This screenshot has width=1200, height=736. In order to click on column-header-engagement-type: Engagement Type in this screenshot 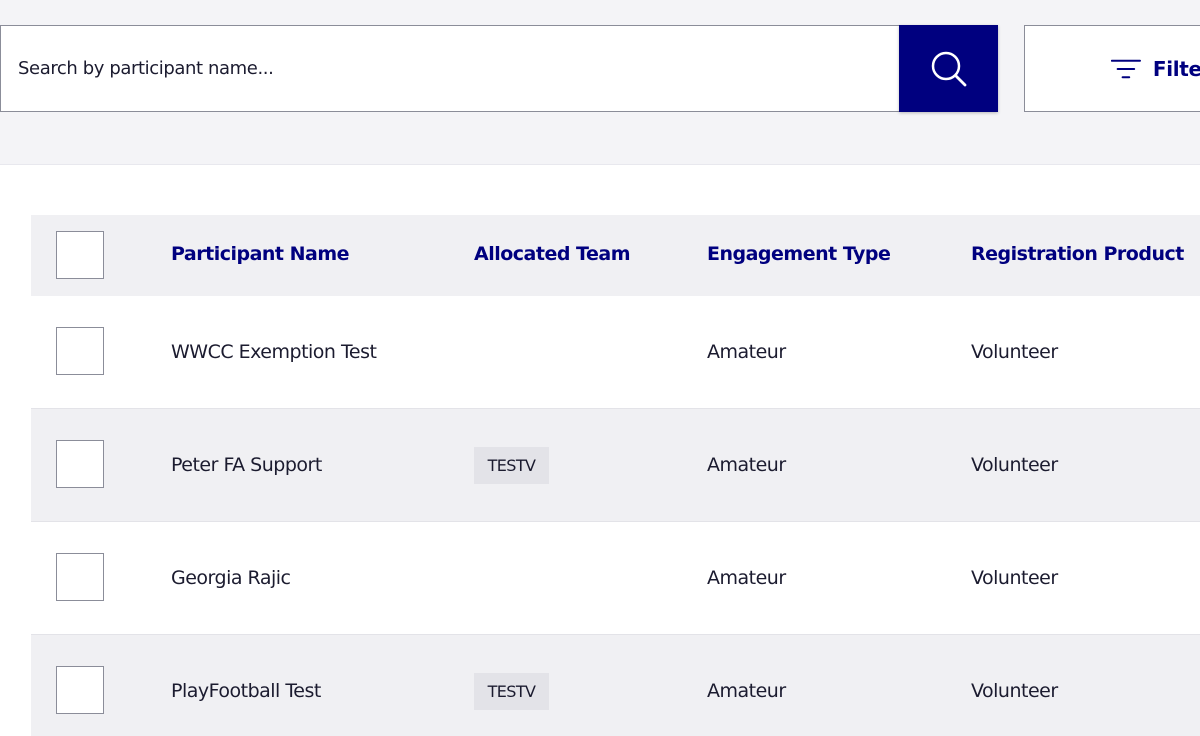, I will do `click(799, 254)`.